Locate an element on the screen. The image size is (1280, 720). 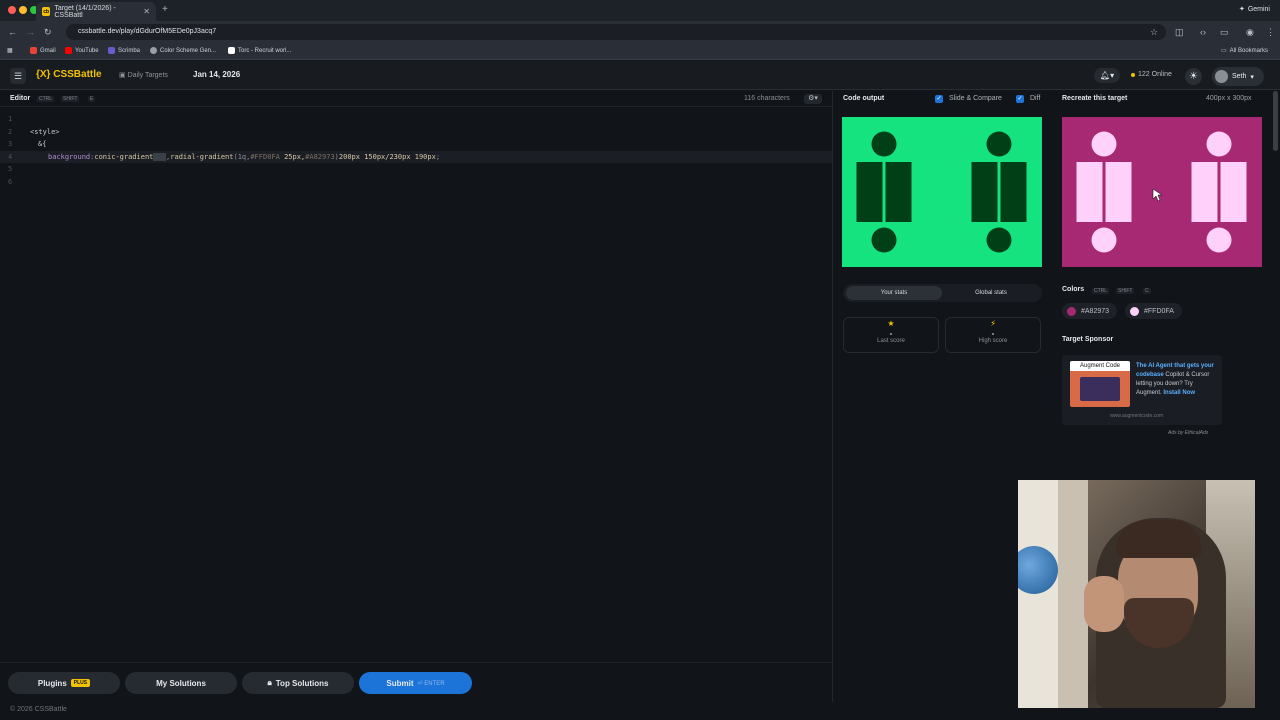
last-score-label: Last score is located at coordinates (891, 341).